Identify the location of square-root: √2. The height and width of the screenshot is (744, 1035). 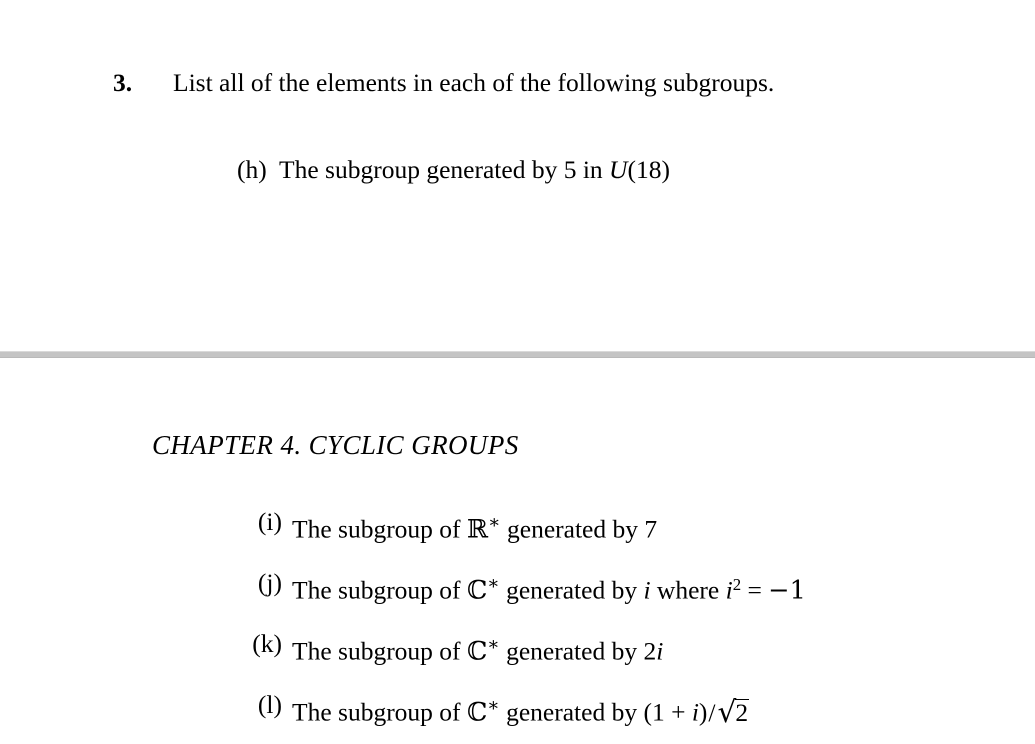
(733, 712).